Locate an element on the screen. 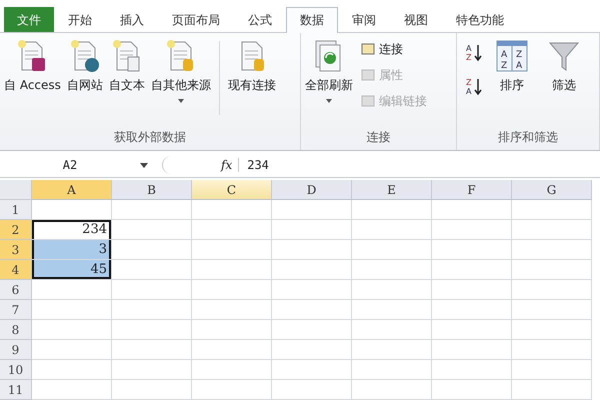 This screenshot has width=600, height=400. ribbon-small-button: 连接 is located at coordinates (394, 49).